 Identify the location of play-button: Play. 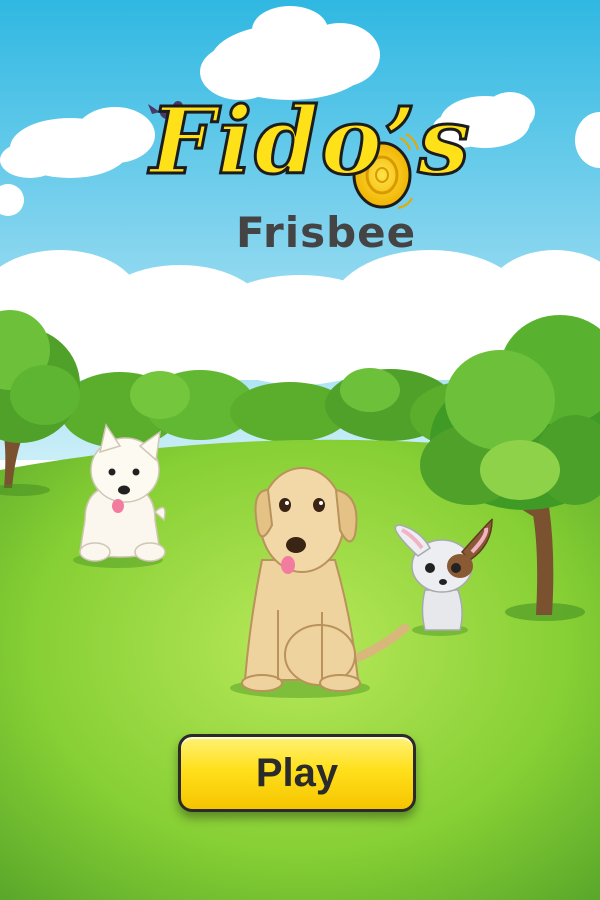
(297, 773).